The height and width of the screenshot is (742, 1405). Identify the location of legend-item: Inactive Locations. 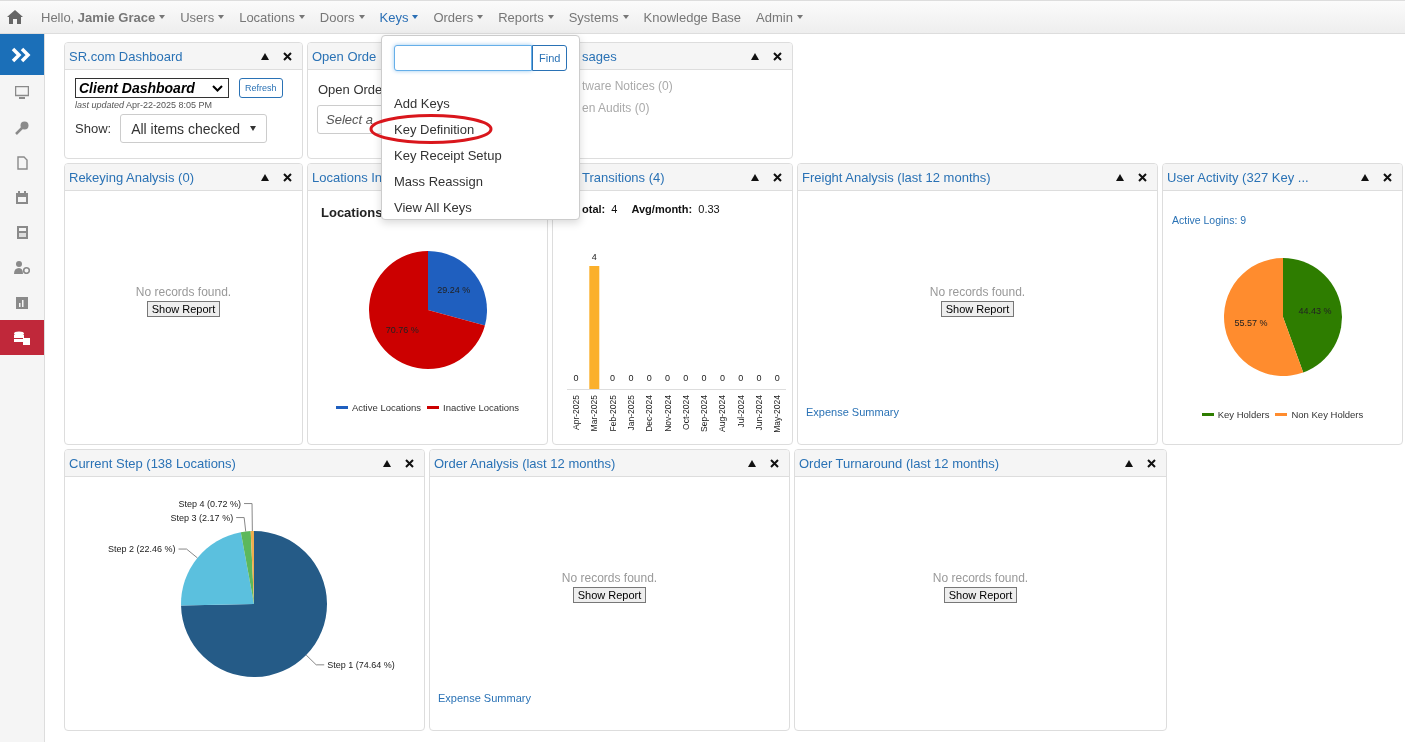
(473, 407).